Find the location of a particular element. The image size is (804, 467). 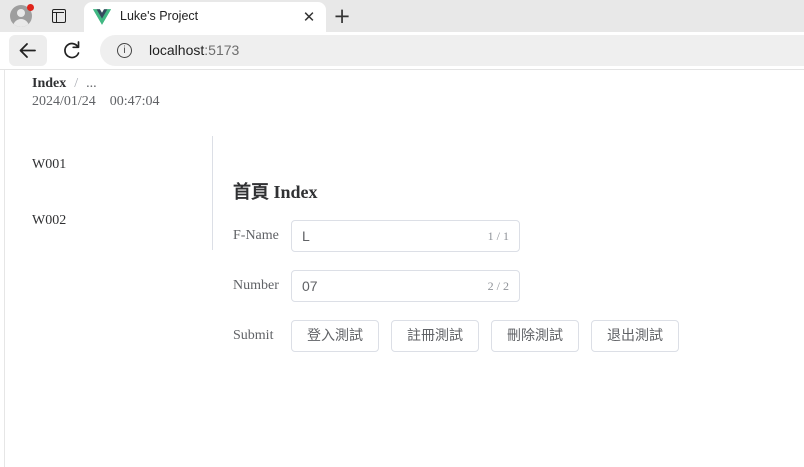

back-arrow-icon is located at coordinates (27, 50).